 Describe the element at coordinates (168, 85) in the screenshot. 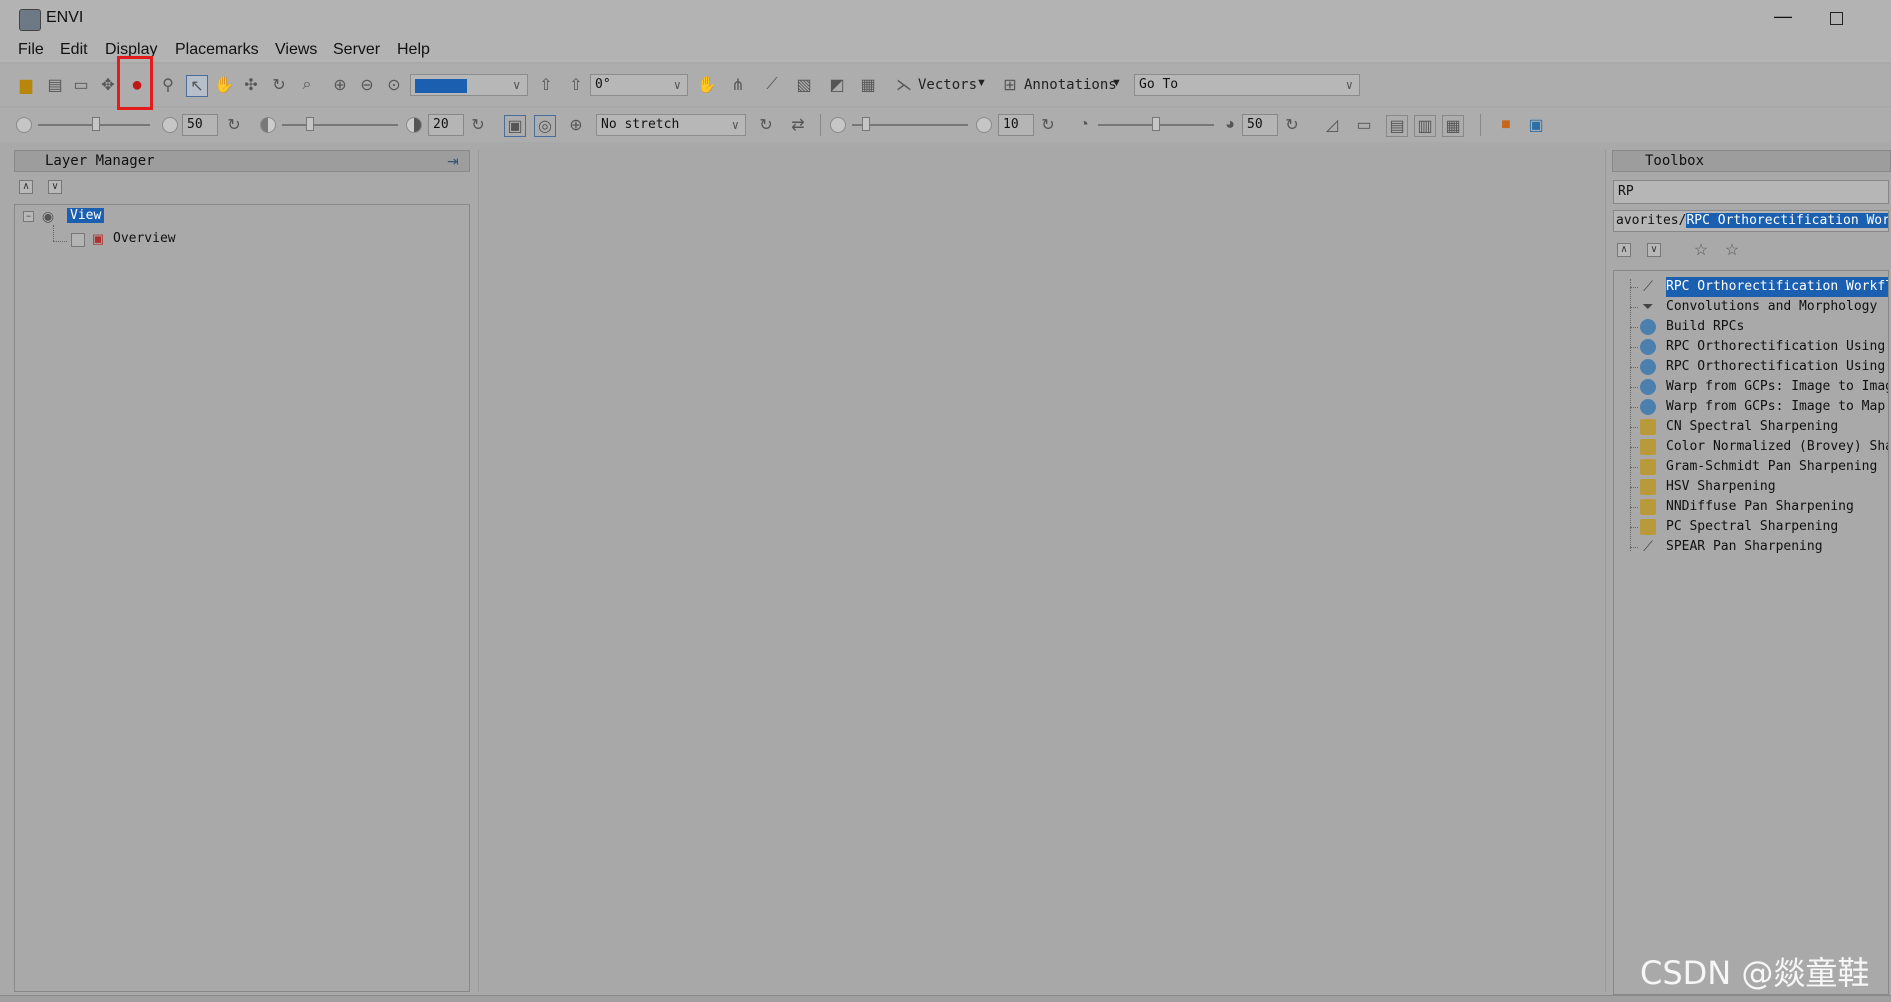

I see `placemark-pin-icon: ⚲` at that location.